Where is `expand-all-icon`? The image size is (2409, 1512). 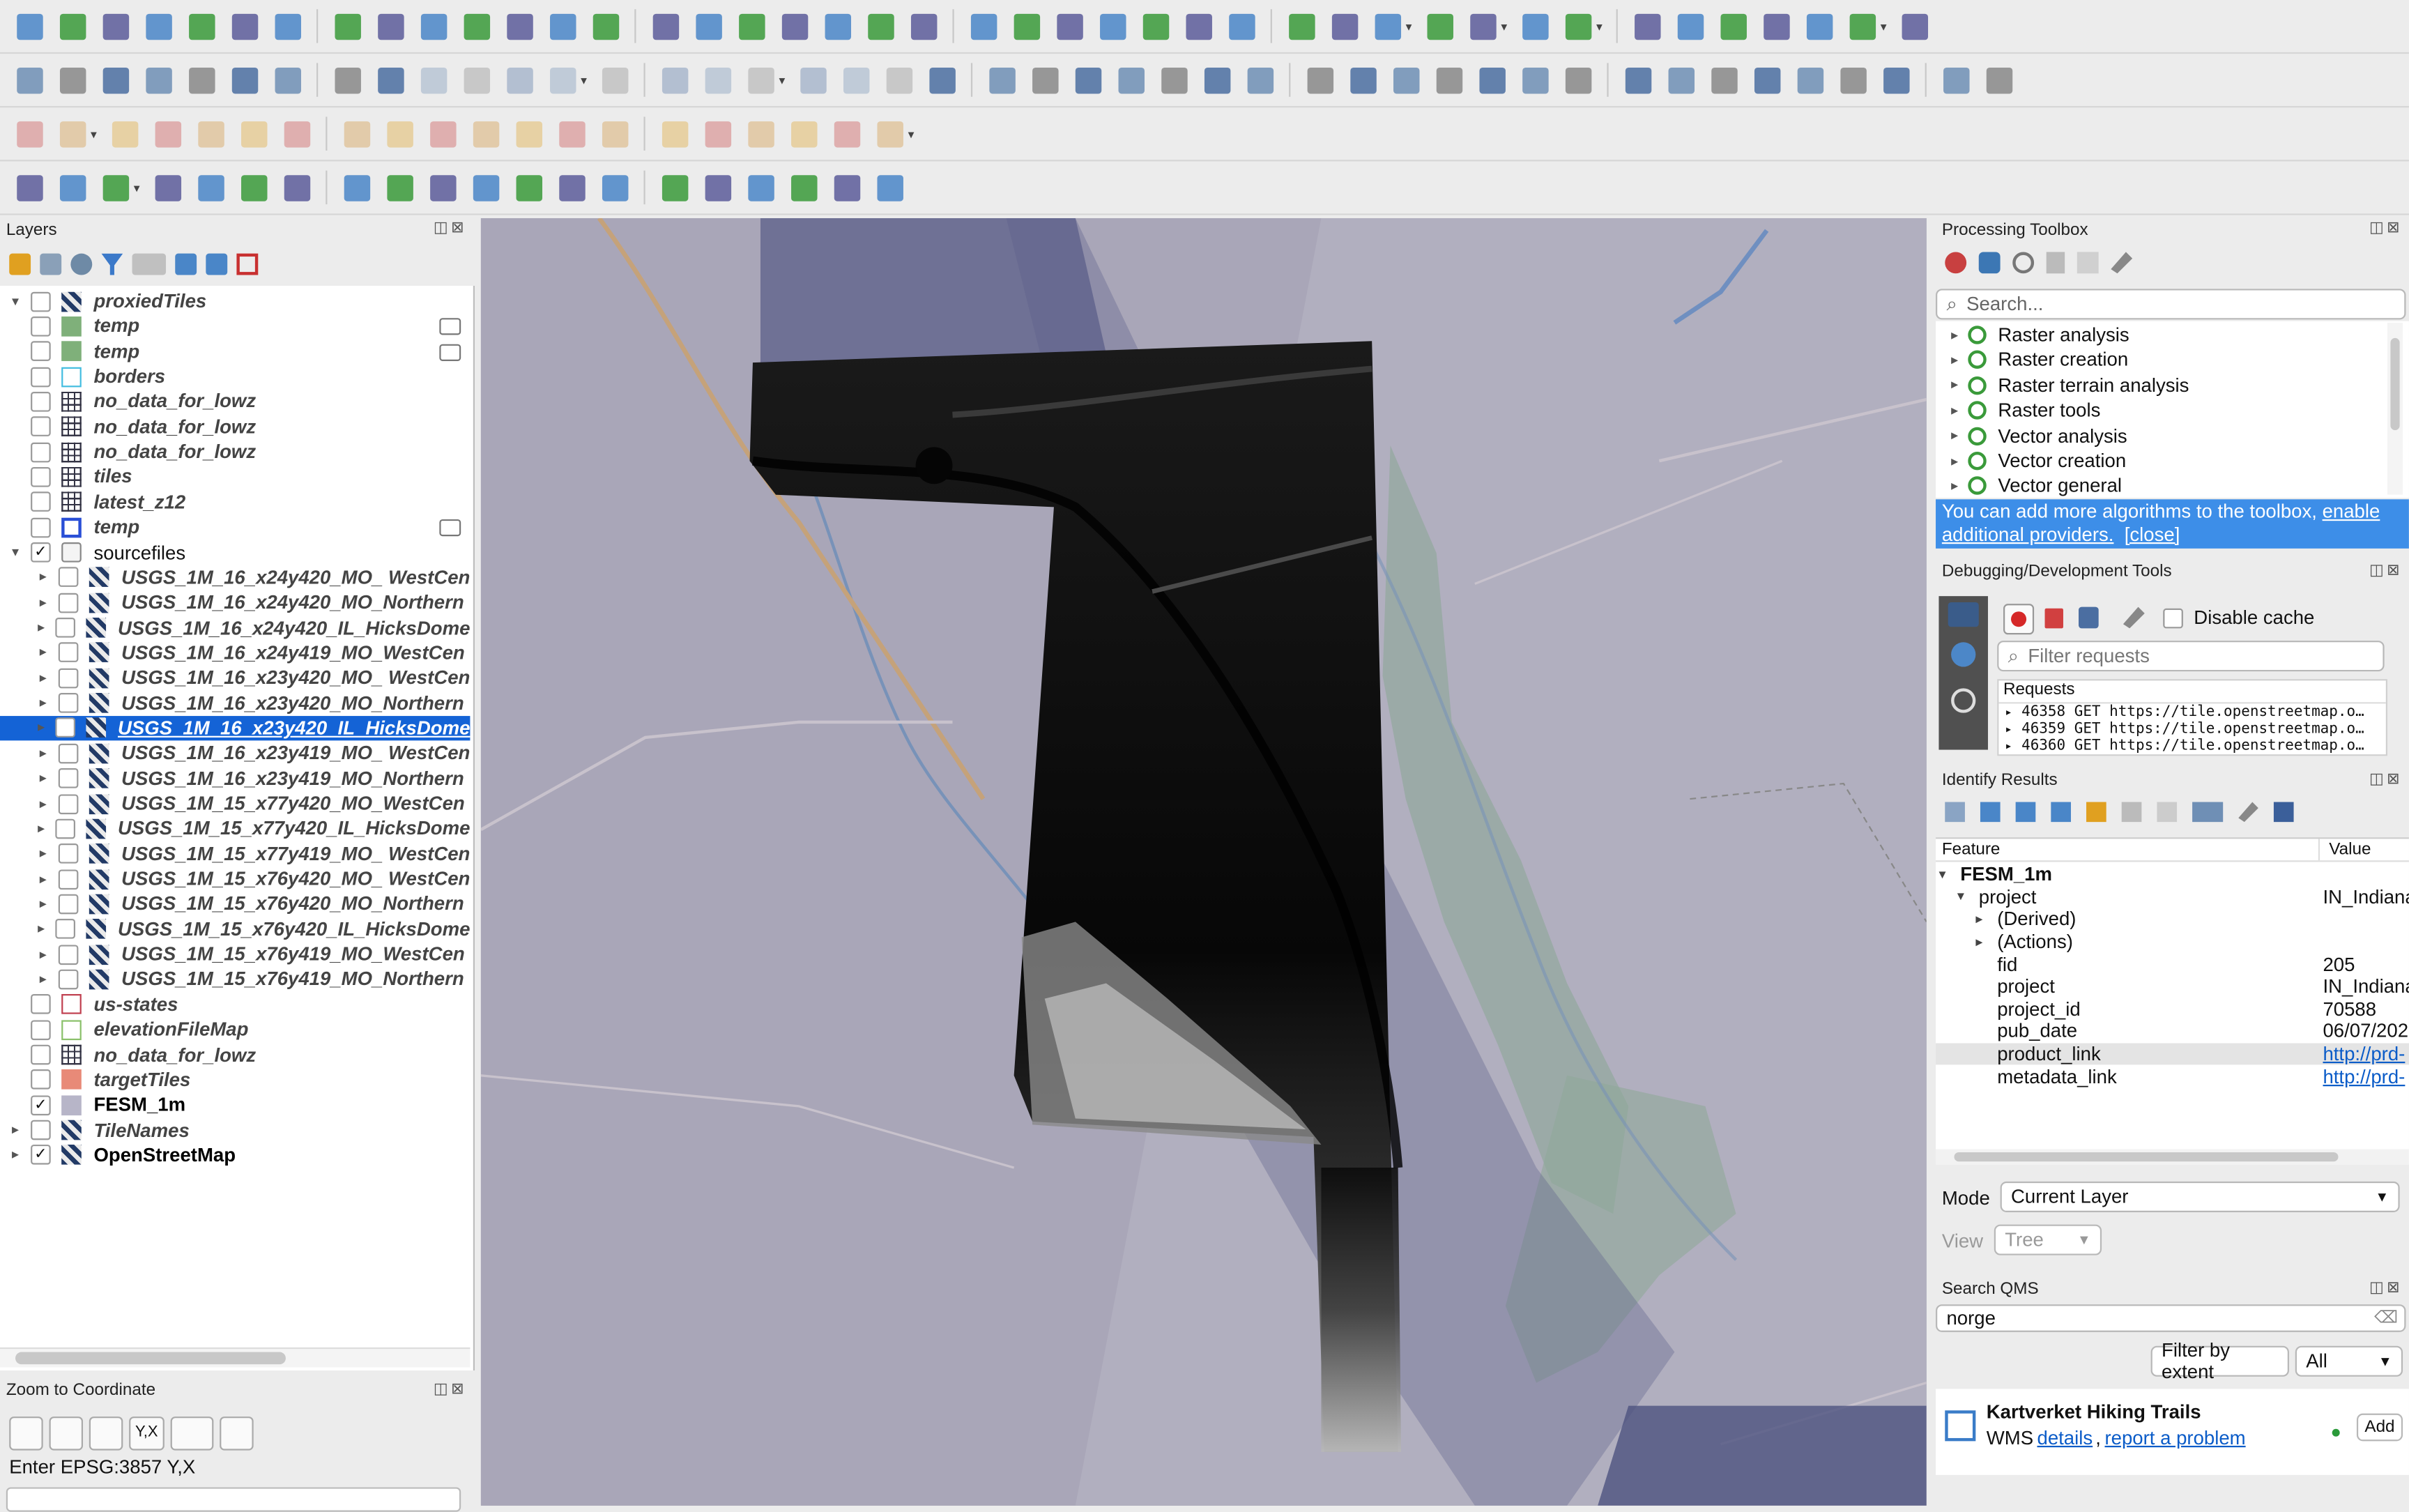 expand-all-icon is located at coordinates (1991, 812).